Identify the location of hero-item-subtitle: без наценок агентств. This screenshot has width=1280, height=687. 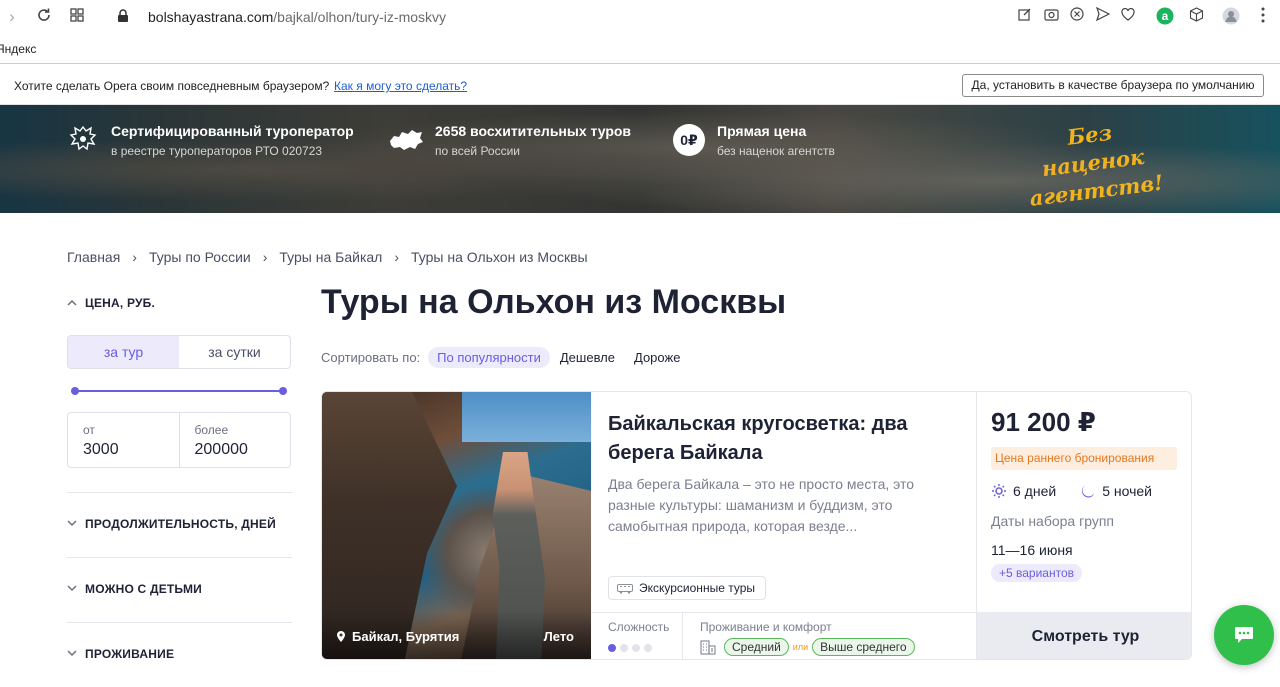
(776, 151).